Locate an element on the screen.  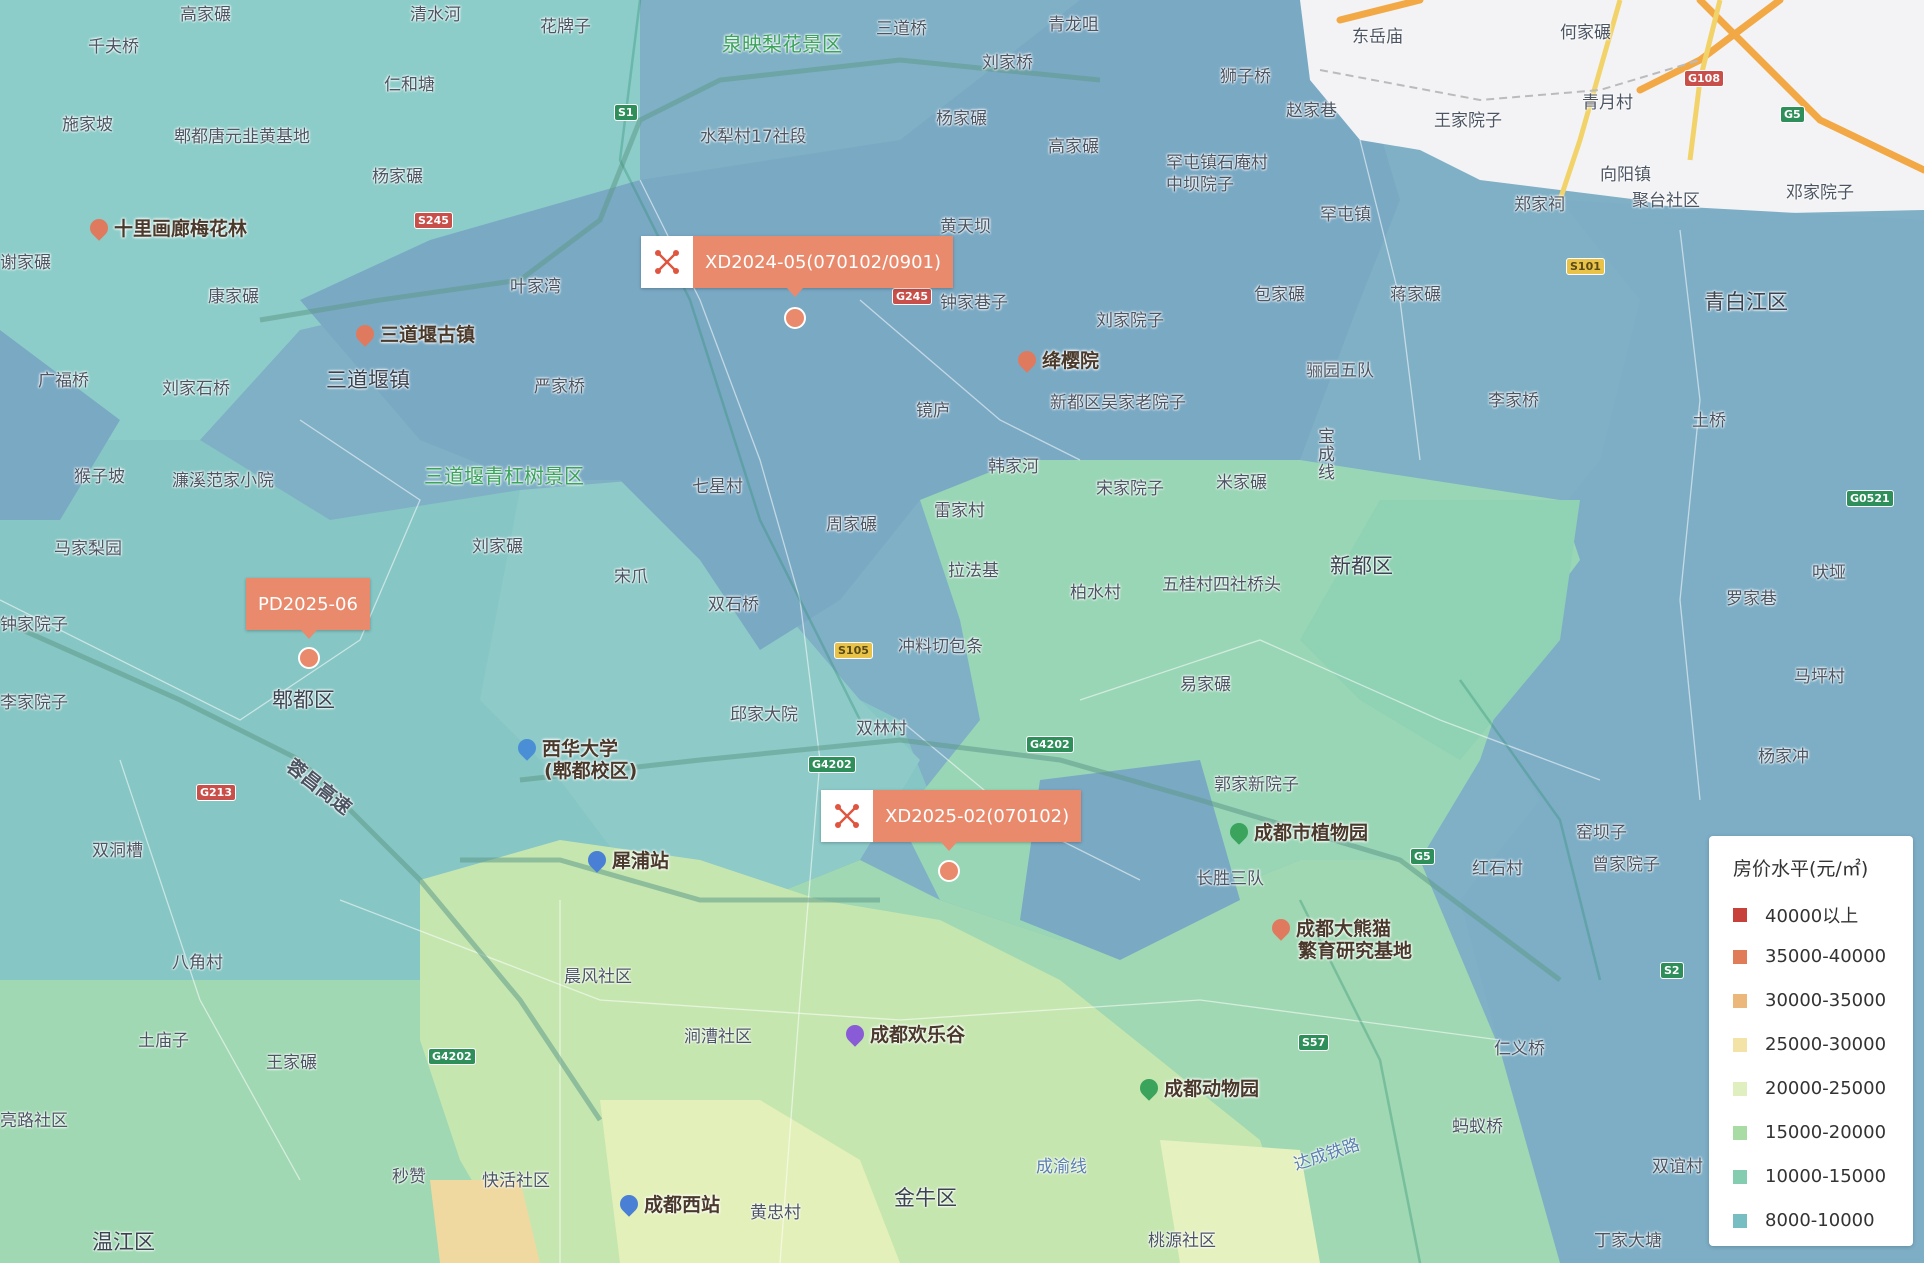
place-label: 柏水村 is located at coordinates (1095, 593).